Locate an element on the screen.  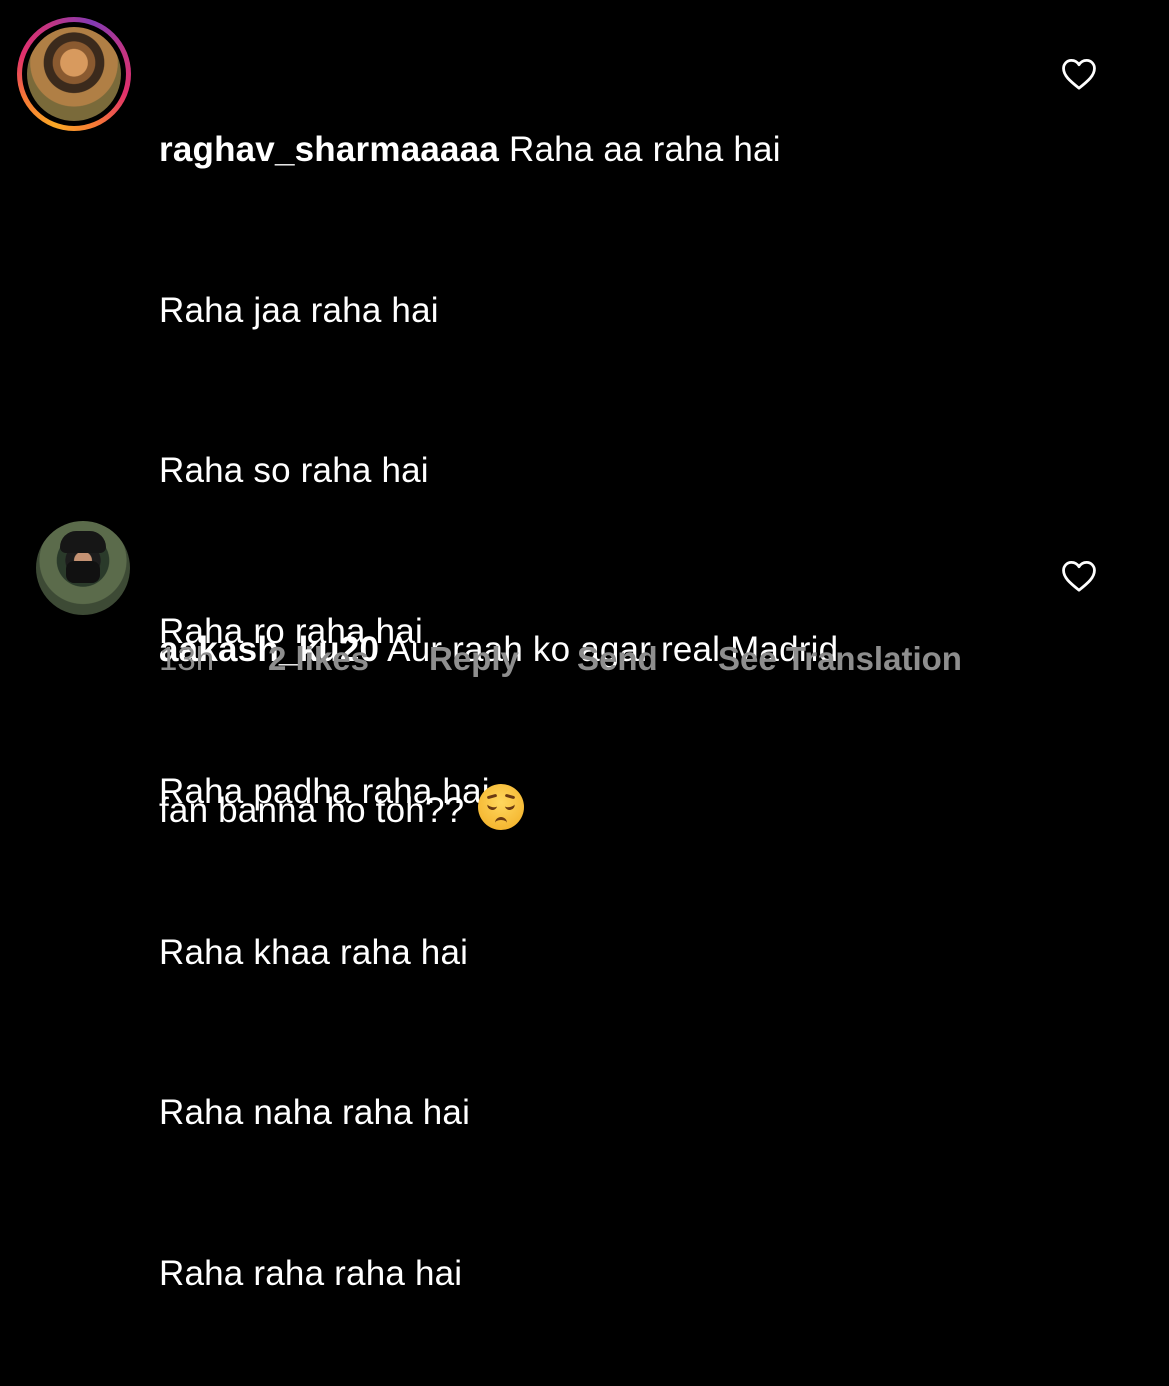
comment-line: Raha raha raha hai is located at coordinates (311, 1273).